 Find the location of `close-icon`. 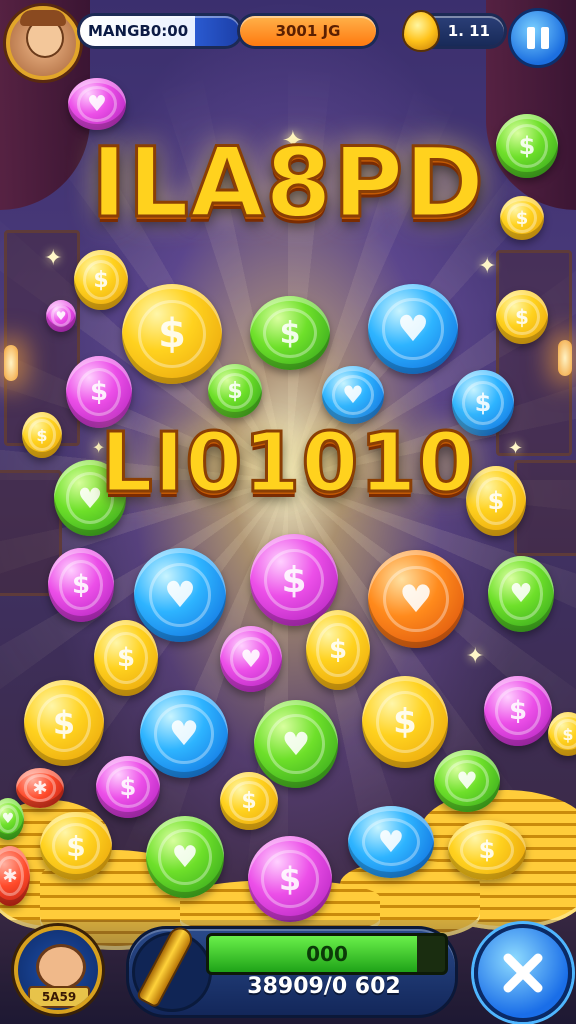

close-icon is located at coordinates (523, 973).